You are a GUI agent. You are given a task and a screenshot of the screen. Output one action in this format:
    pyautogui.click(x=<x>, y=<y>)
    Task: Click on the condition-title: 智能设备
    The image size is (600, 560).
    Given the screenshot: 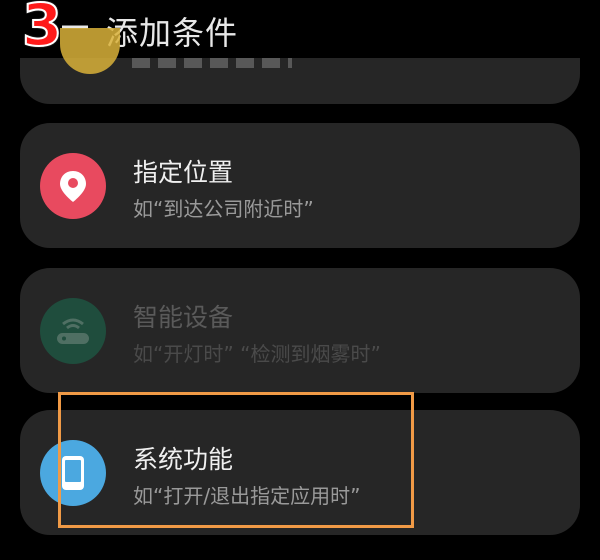 What is the action you would take?
    pyautogui.click(x=183, y=317)
    